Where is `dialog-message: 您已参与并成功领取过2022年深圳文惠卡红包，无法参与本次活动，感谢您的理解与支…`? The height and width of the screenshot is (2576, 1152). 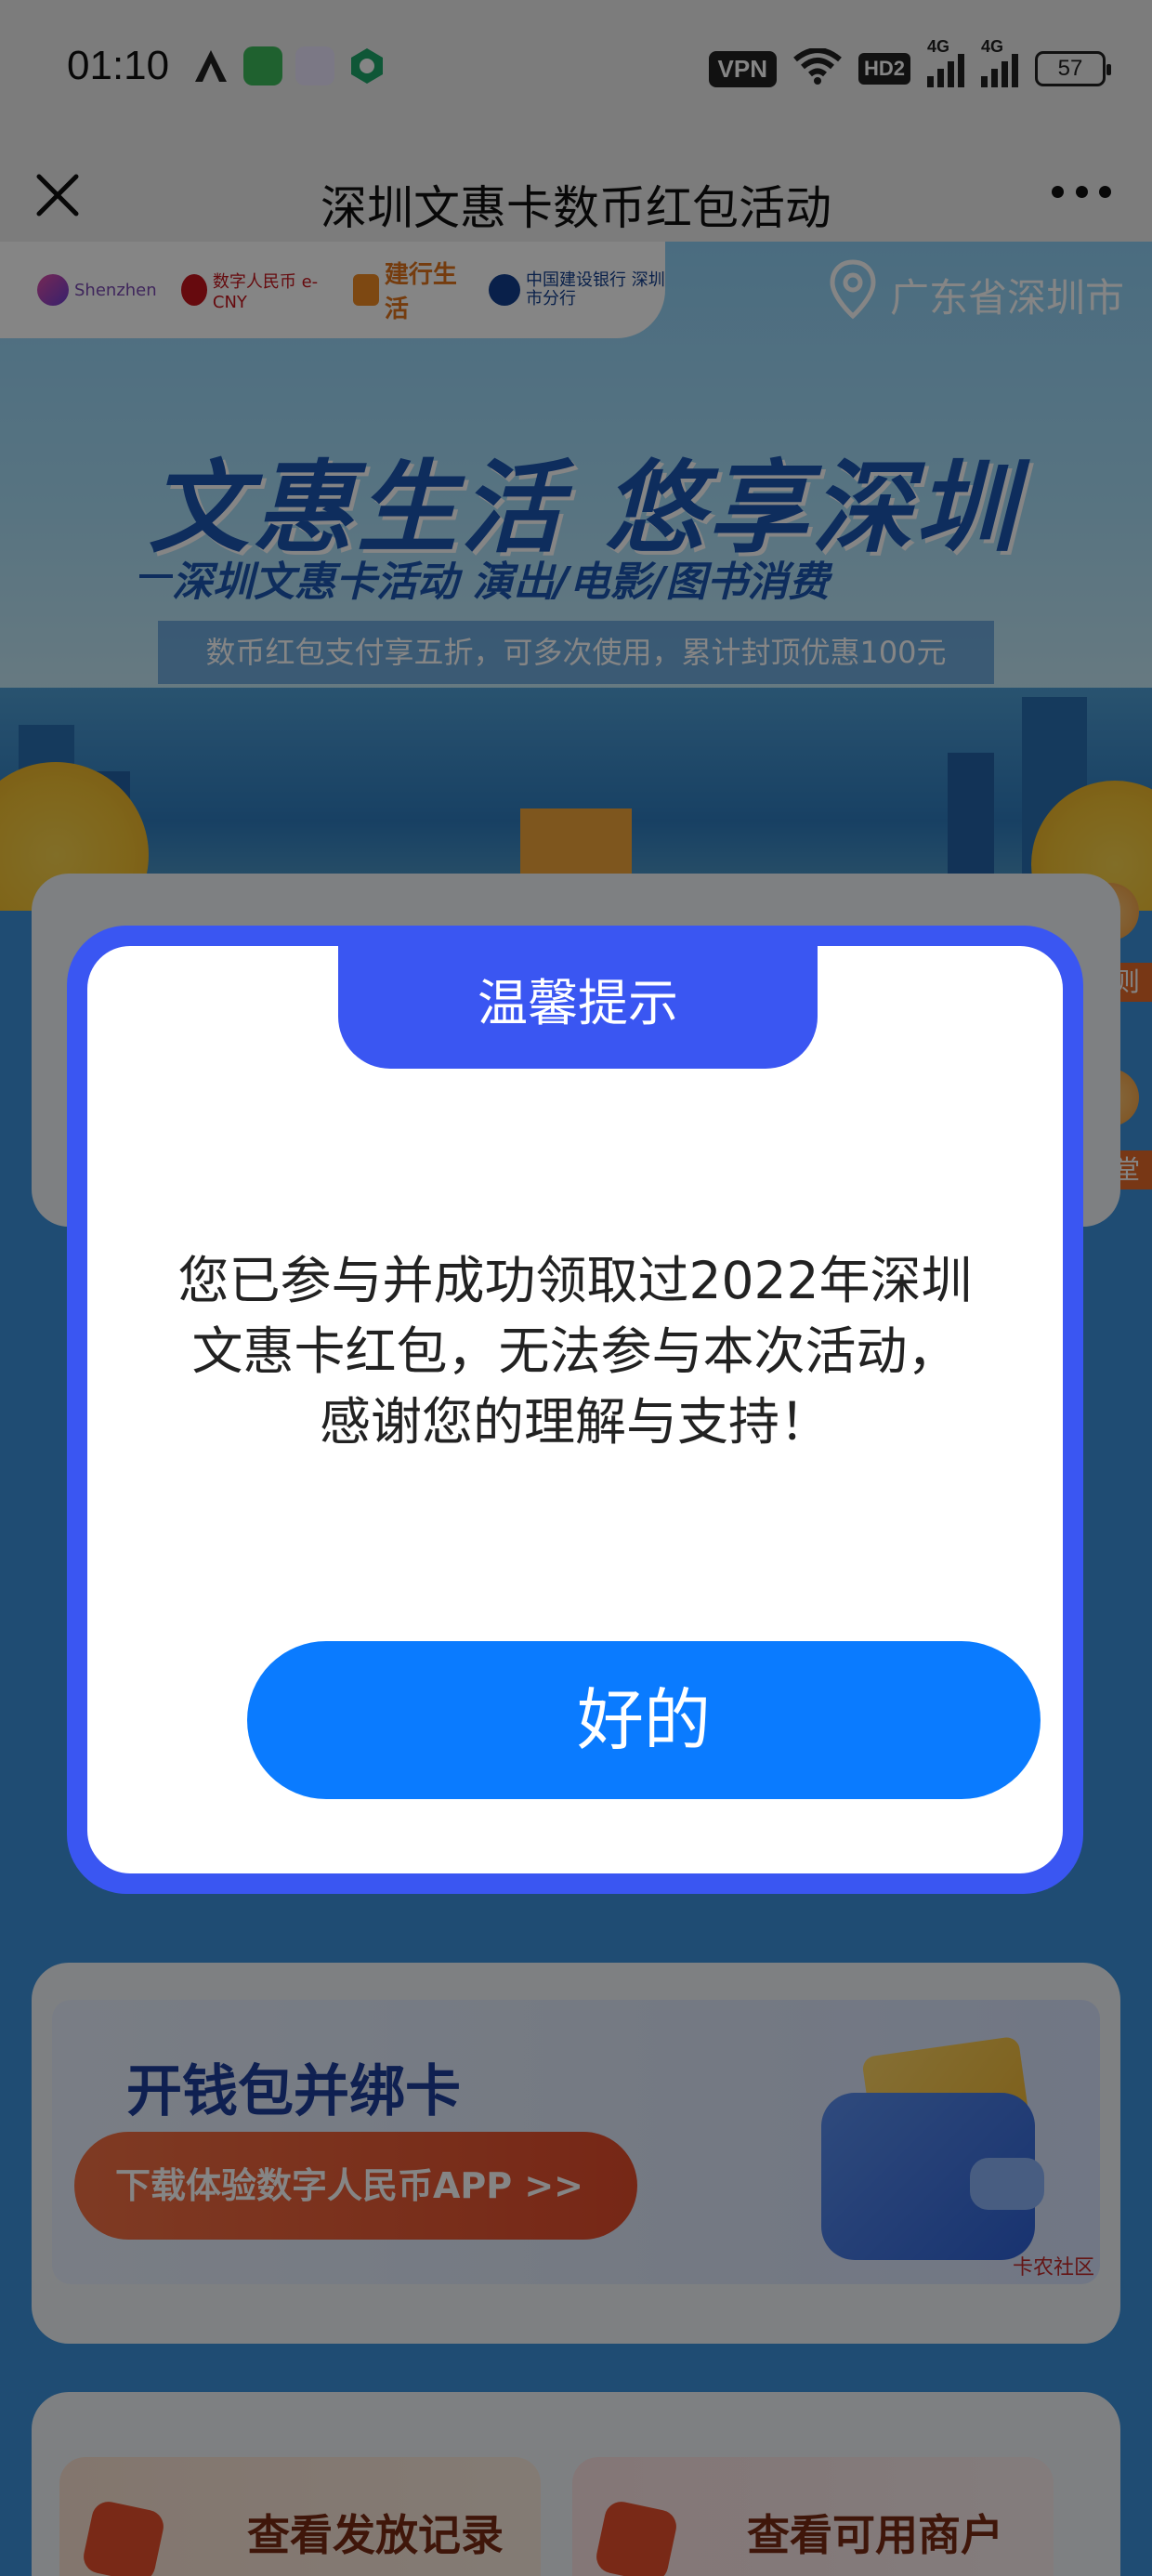 dialog-message: 您已参与并成功领取过2022年深圳文惠卡红包，无法参与本次活动，感谢您的理解与支… is located at coordinates (575, 1351).